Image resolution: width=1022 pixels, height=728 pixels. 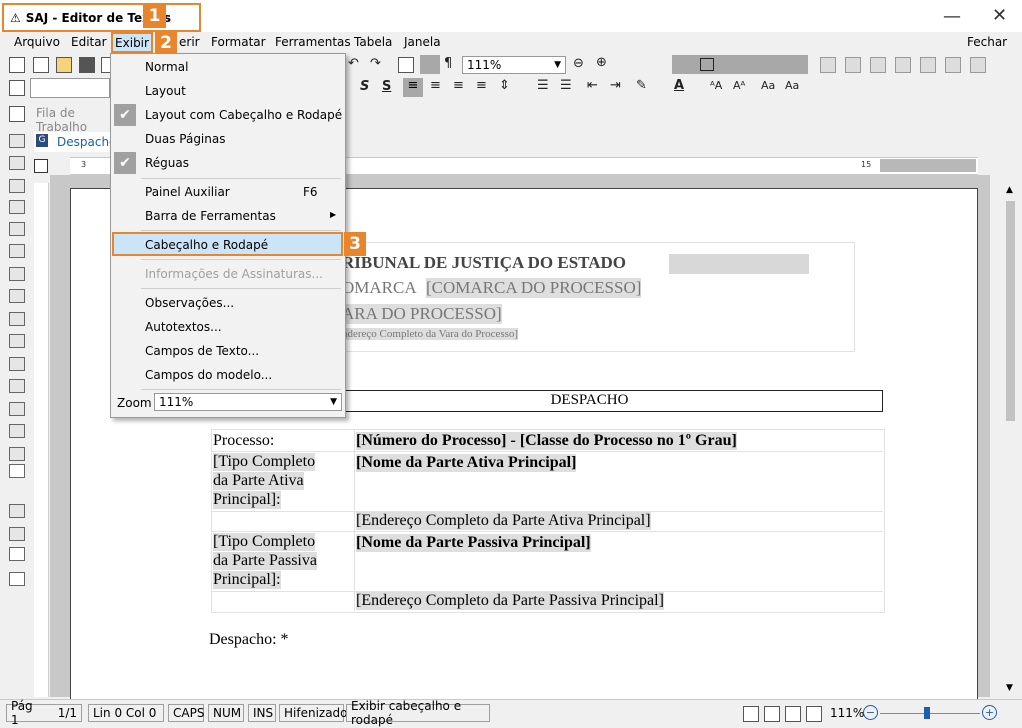 What do you see at coordinates (406, 65) in the screenshot?
I see `table-grid-icon` at bounding box center [406, 65].